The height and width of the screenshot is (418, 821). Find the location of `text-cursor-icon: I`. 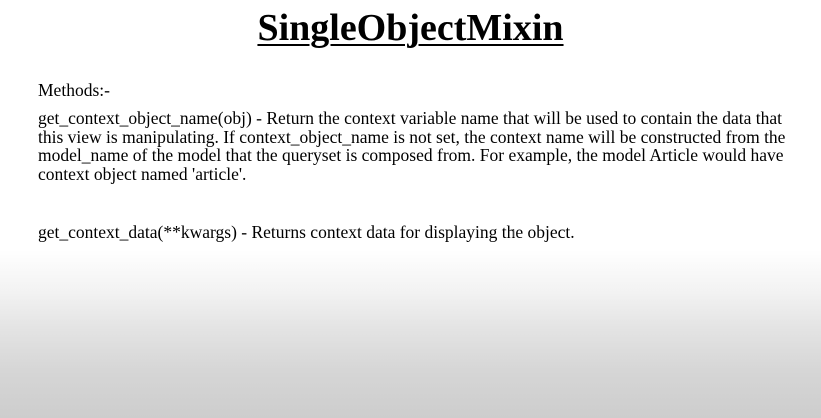

text-cursor-icon: I is located at coordinates (514, 233).